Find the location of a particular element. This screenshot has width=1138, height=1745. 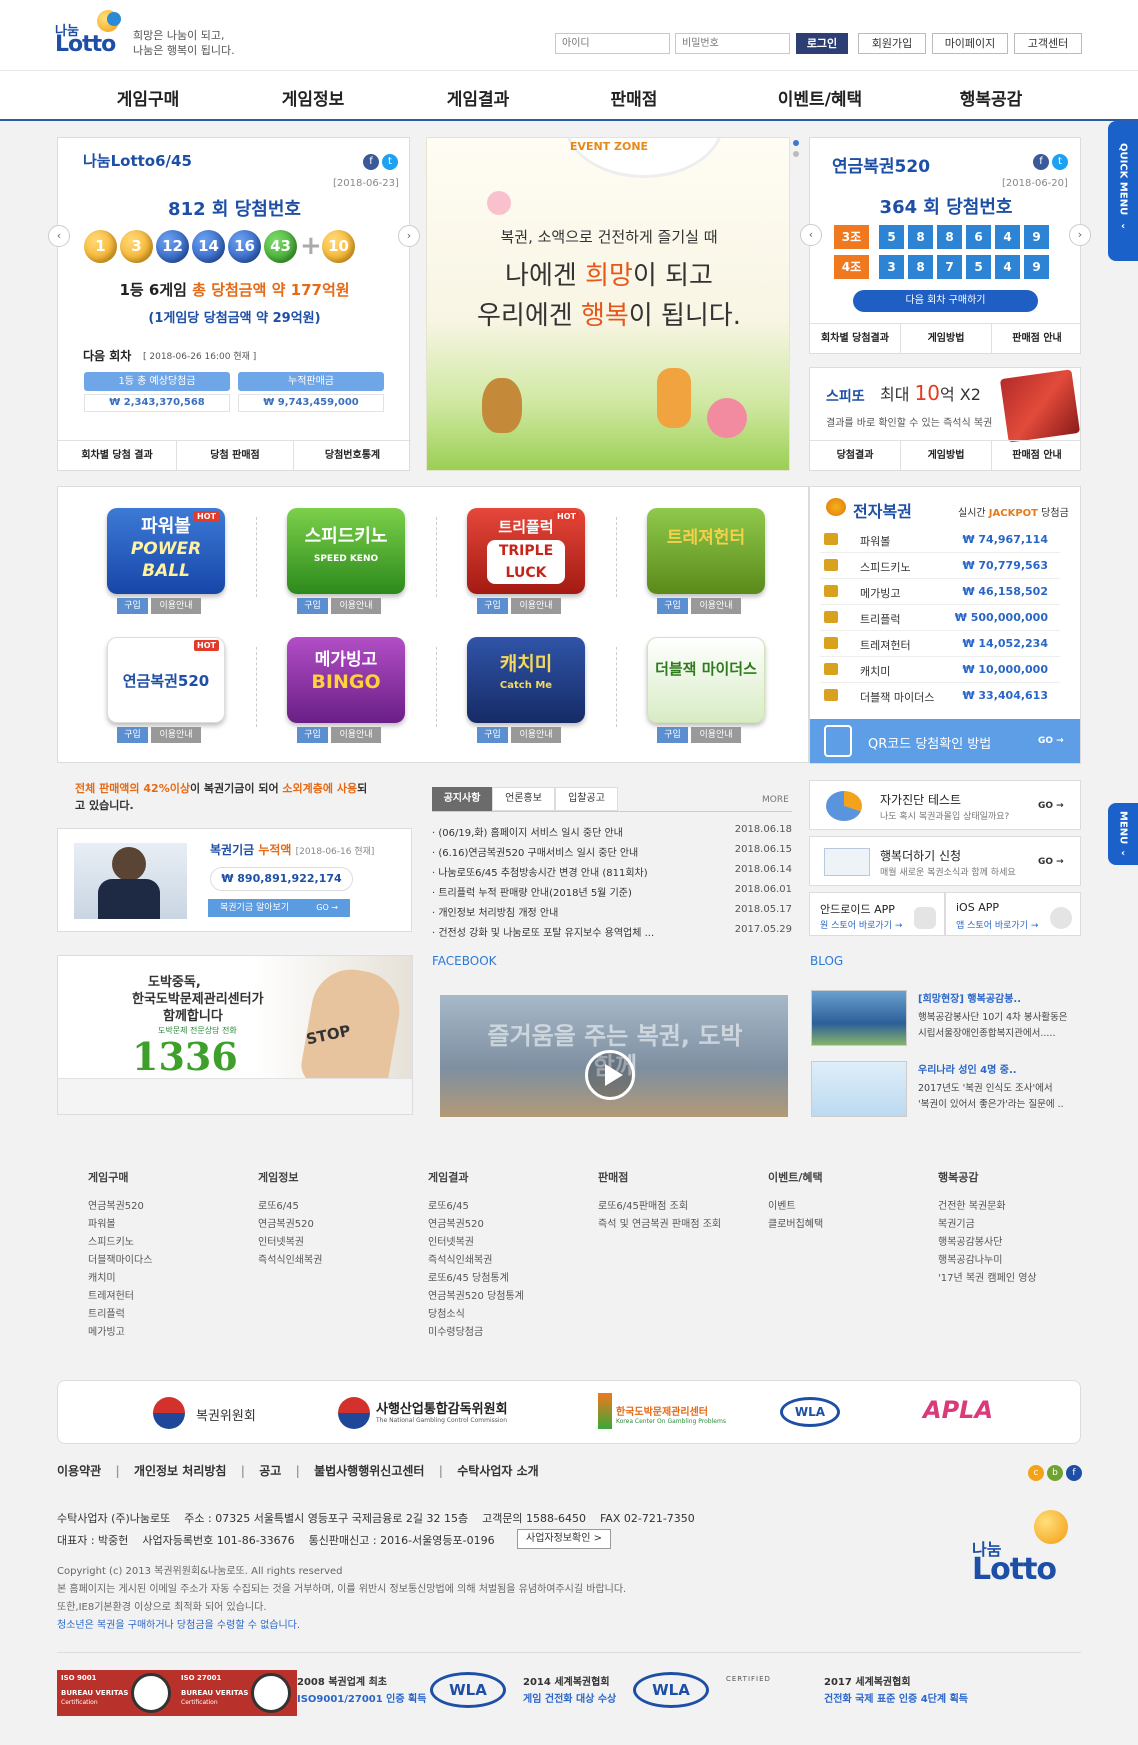

business-info-button: 사업자정보확인 > is located at coordinates (564, 1539).